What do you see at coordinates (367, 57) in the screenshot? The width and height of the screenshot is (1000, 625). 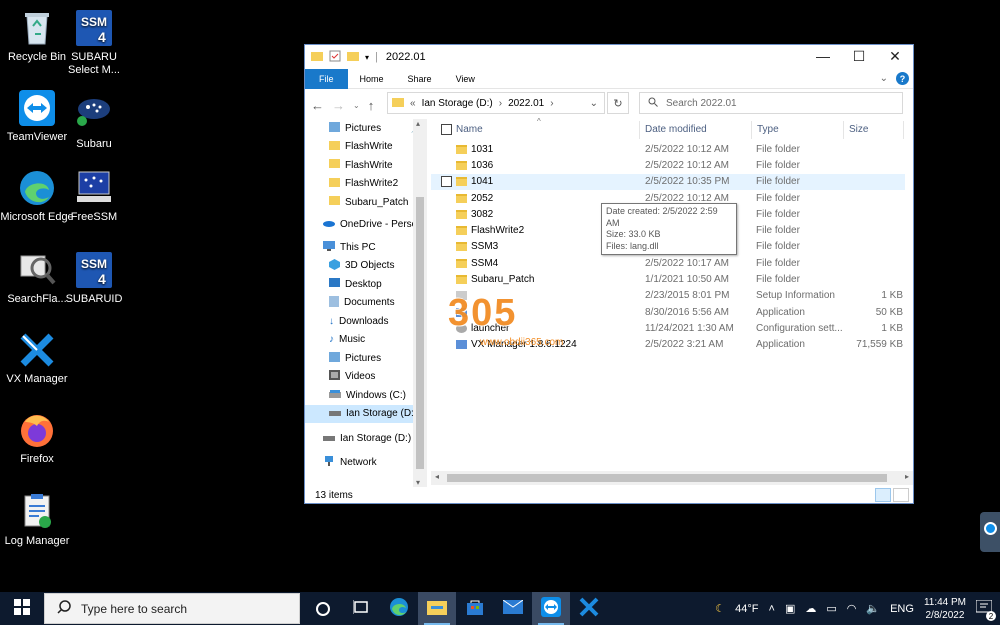 I see `customize-toolbar-icon: ▾` at bounding box center [367, 57].